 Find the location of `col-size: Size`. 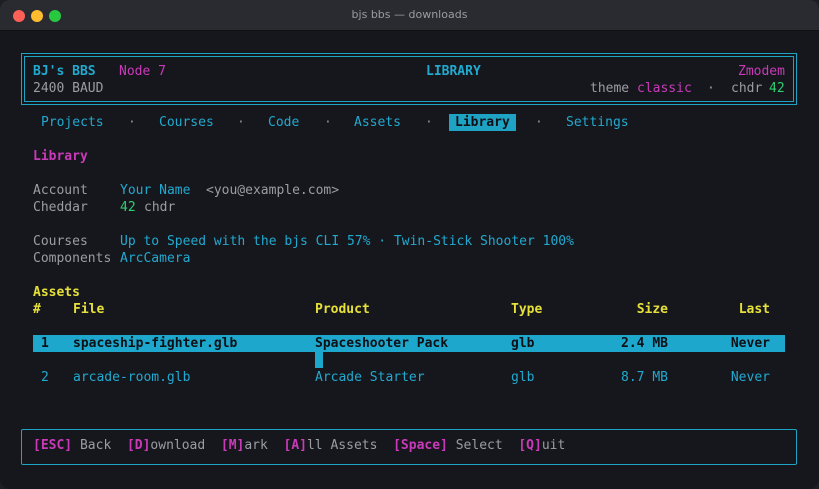

col-size: Size is located at coordinates (652, 309).